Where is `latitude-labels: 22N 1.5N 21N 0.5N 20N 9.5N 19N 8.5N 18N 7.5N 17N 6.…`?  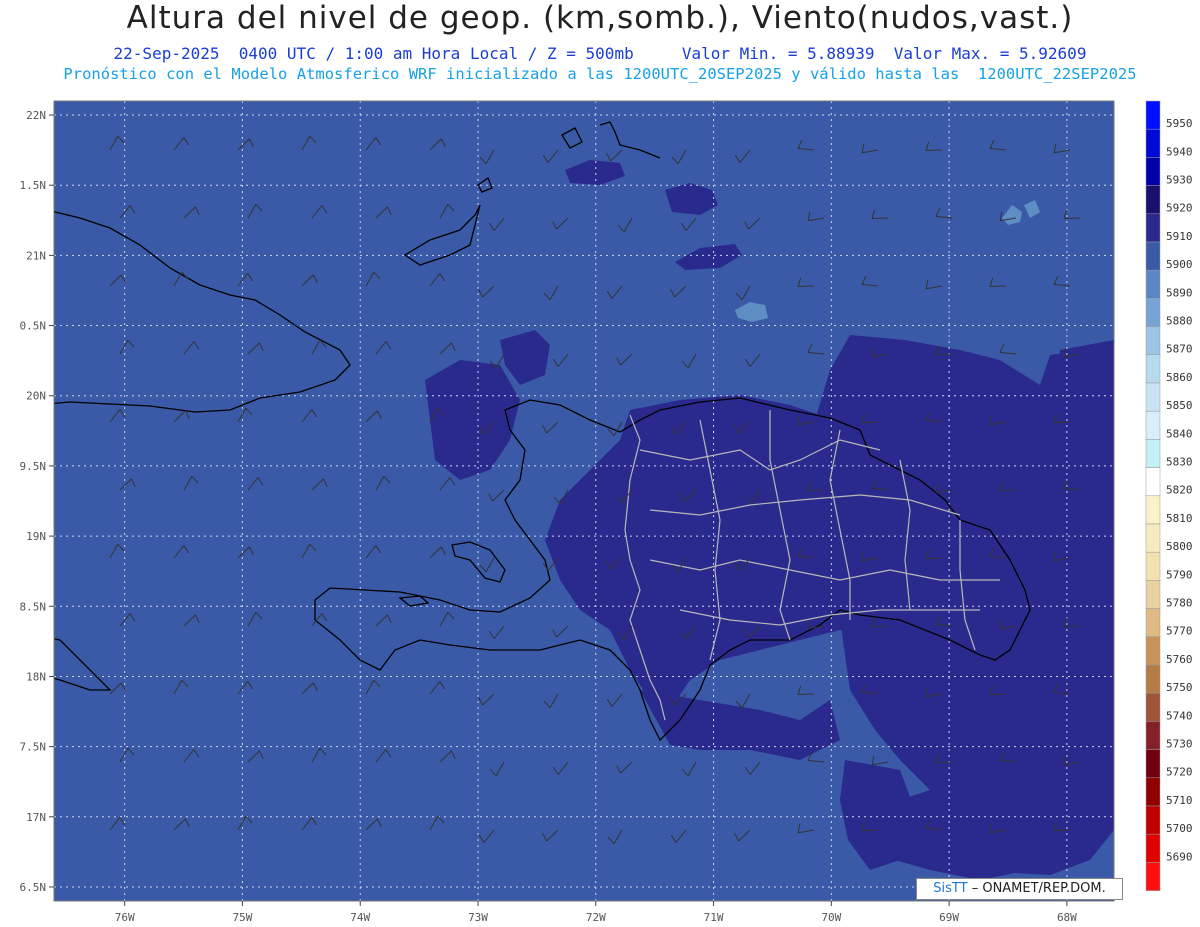
latitude-labels: 22N 1.5N 21N 0.5N 20N 9.5N 19N 8.5N 18N 7.5N 17N 6.… is located at coordinates (37, 501).